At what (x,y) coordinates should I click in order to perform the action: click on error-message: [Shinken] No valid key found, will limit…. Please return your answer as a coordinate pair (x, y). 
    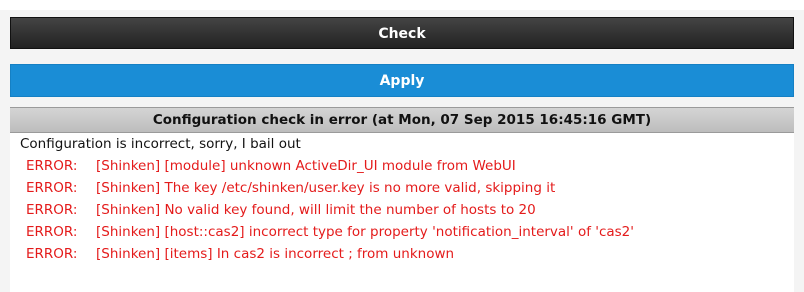
    Looking at the image, I should click on (316, 210).